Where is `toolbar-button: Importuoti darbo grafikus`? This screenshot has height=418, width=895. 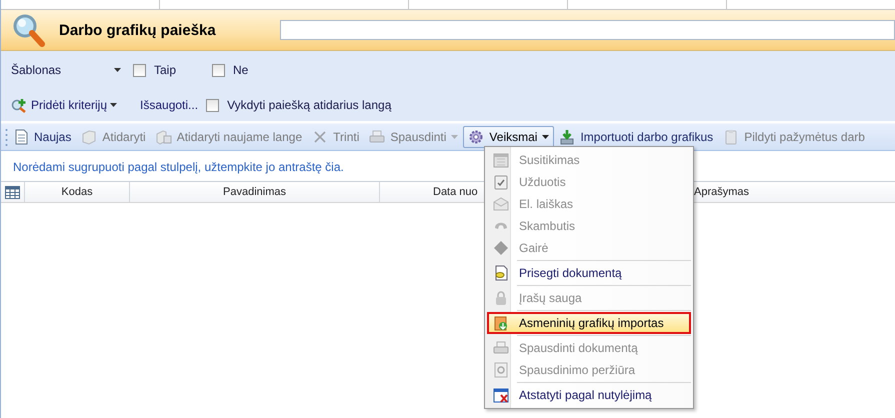
toolbar-button: Importuoti darbo grafikus is located at coordinates (636, 137).